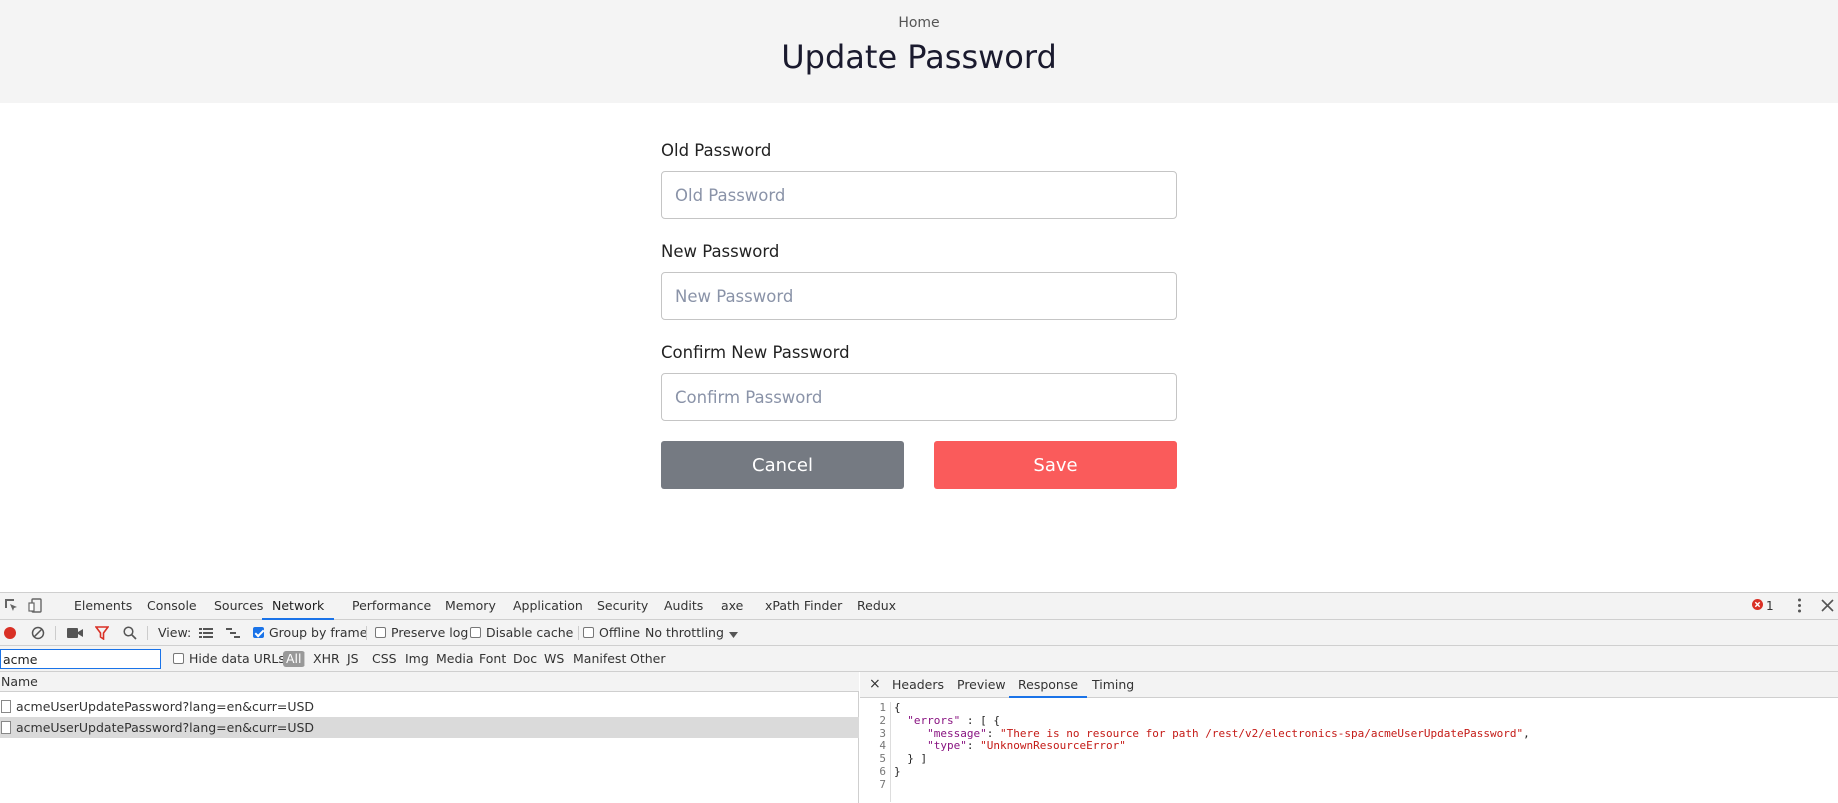  What do you see at coordinates (258, 632) in the screenshot?
I see `checkbox-checked-icon` at bounding box center [258, 632].